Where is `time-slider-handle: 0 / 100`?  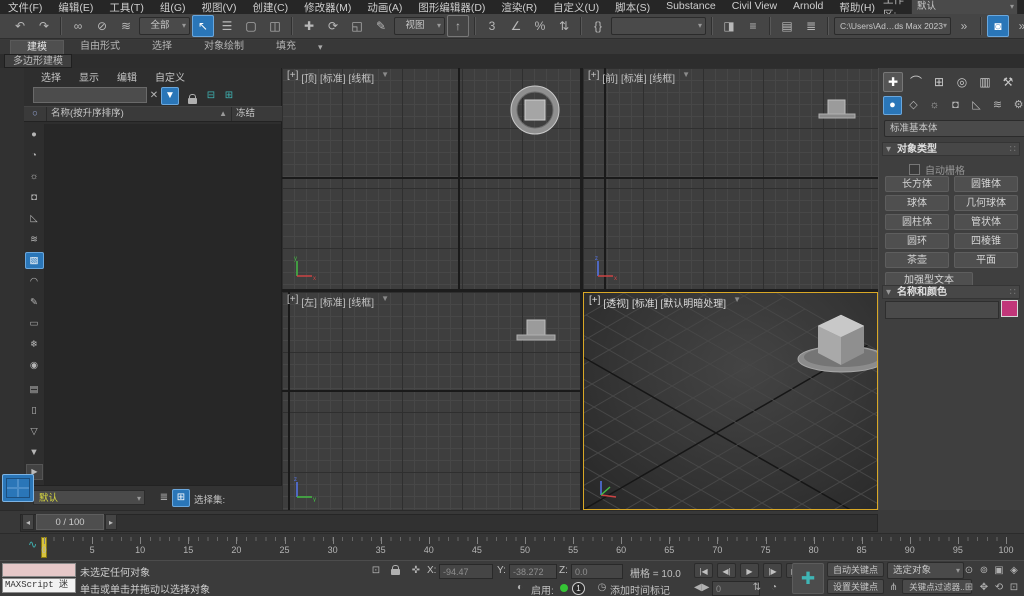
time-slider-handle: 0 / 100 is located at coordinates (70, 522).